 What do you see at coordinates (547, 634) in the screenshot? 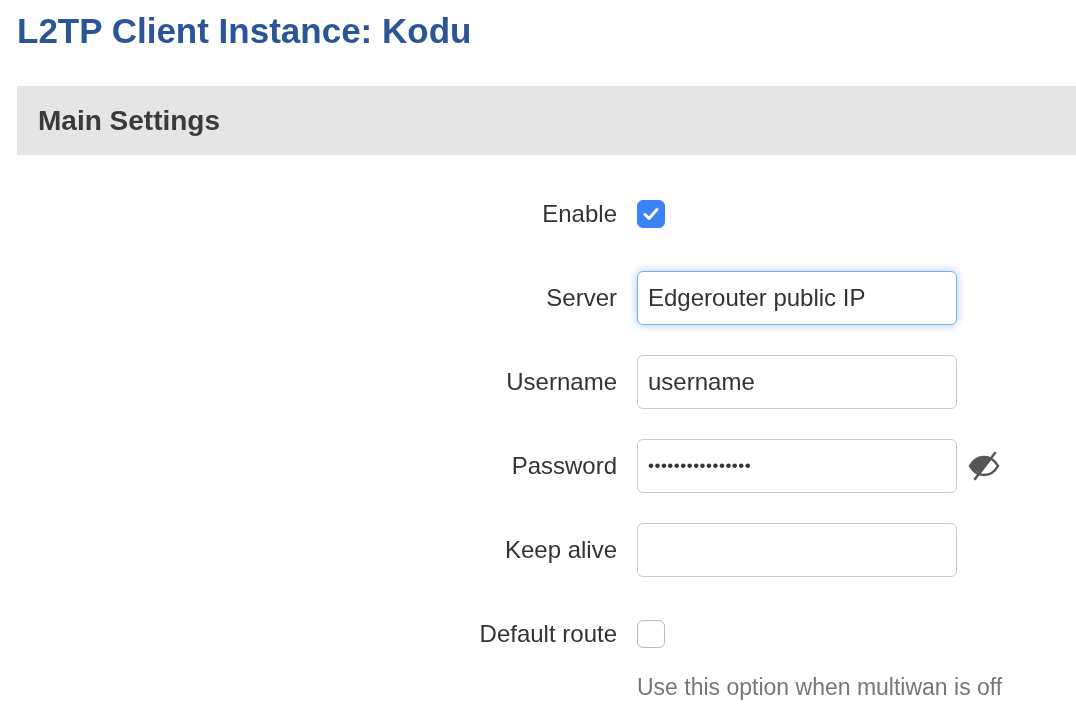
I see `field-label: Default route` at bounding box center [547, 634].